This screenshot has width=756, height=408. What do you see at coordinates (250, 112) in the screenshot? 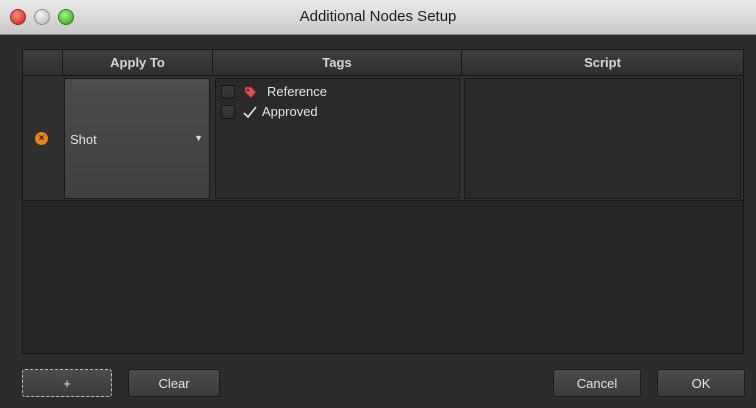
I see `checkmark-icon` at bounding box center [250, 112].